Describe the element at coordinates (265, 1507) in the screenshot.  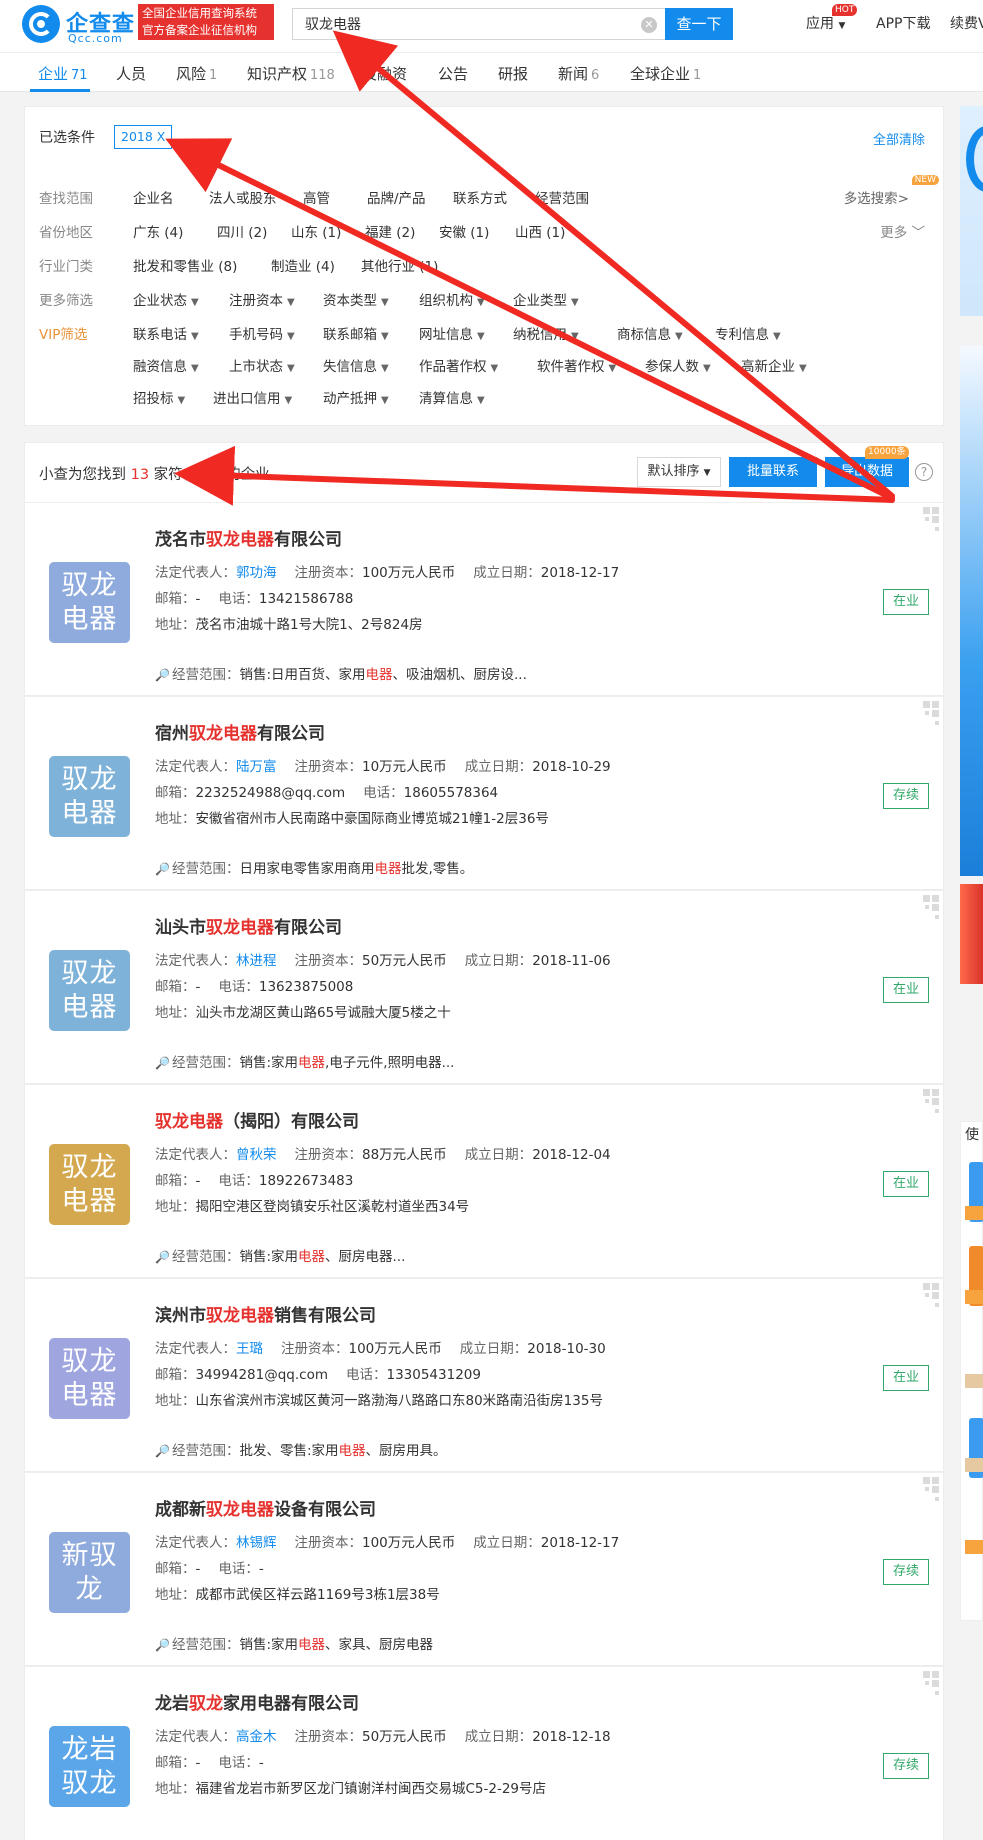
I see `company-name-link: 成都新驭龙电器设备有限公司` at that location.